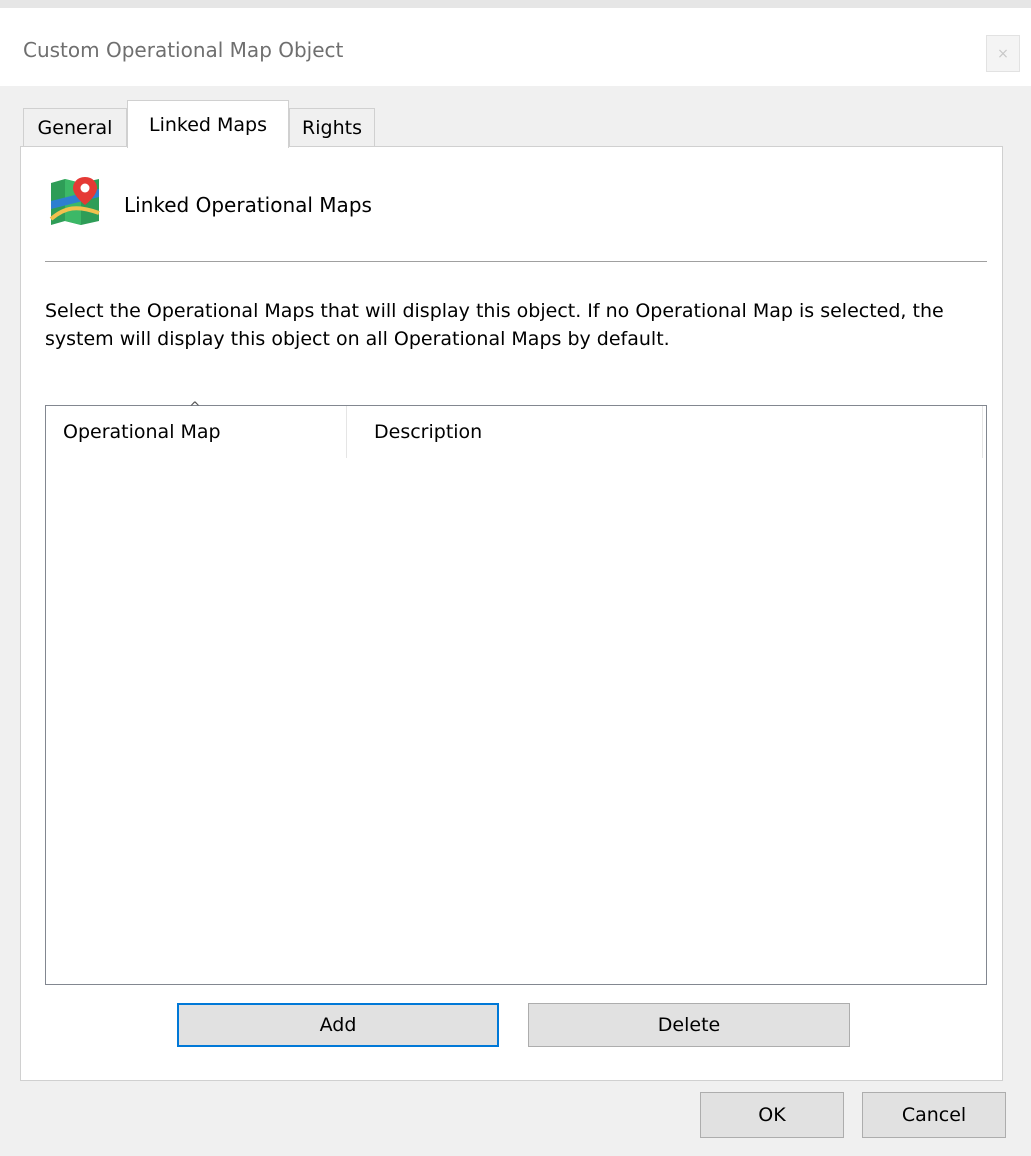 The image size is (1031, 1156). I want to click on window-title: Custom Operational Map Object, so click(183, 50).